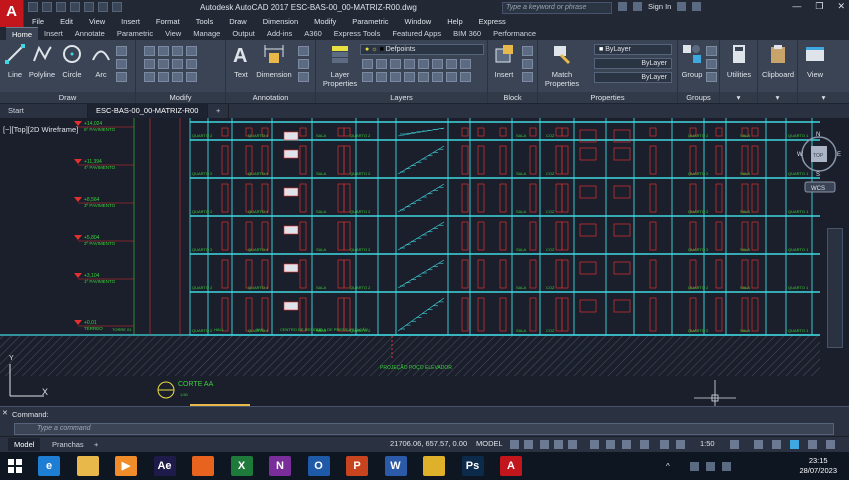  What do you see at coordinates (423, 64) in the screenshot?
I see `layer-tool-5-icon` at bounding box center [423, 64].